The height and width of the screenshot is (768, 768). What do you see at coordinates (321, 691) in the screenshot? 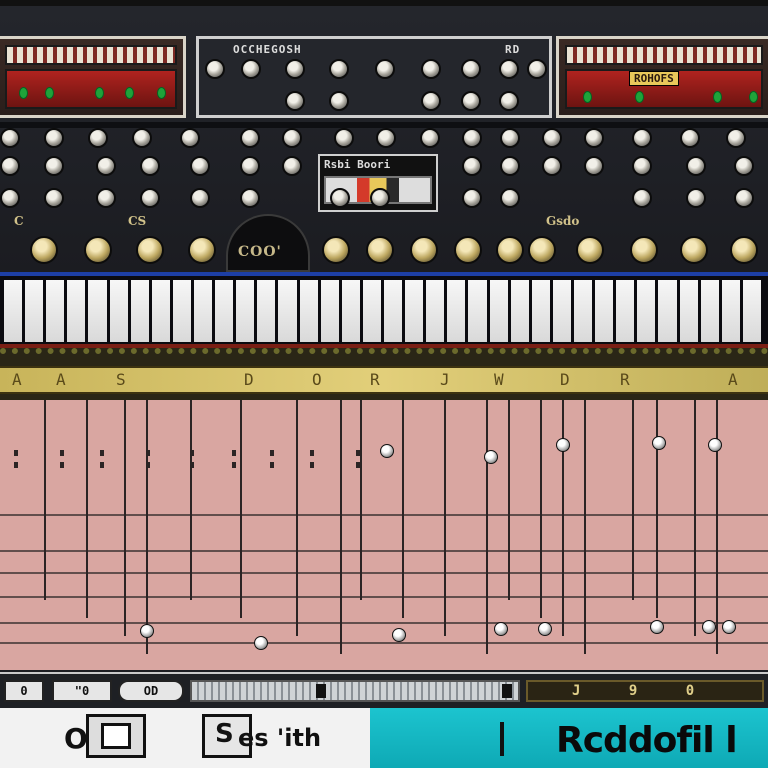
I see `scrubber-thumb` at bounding box center [321, 691].